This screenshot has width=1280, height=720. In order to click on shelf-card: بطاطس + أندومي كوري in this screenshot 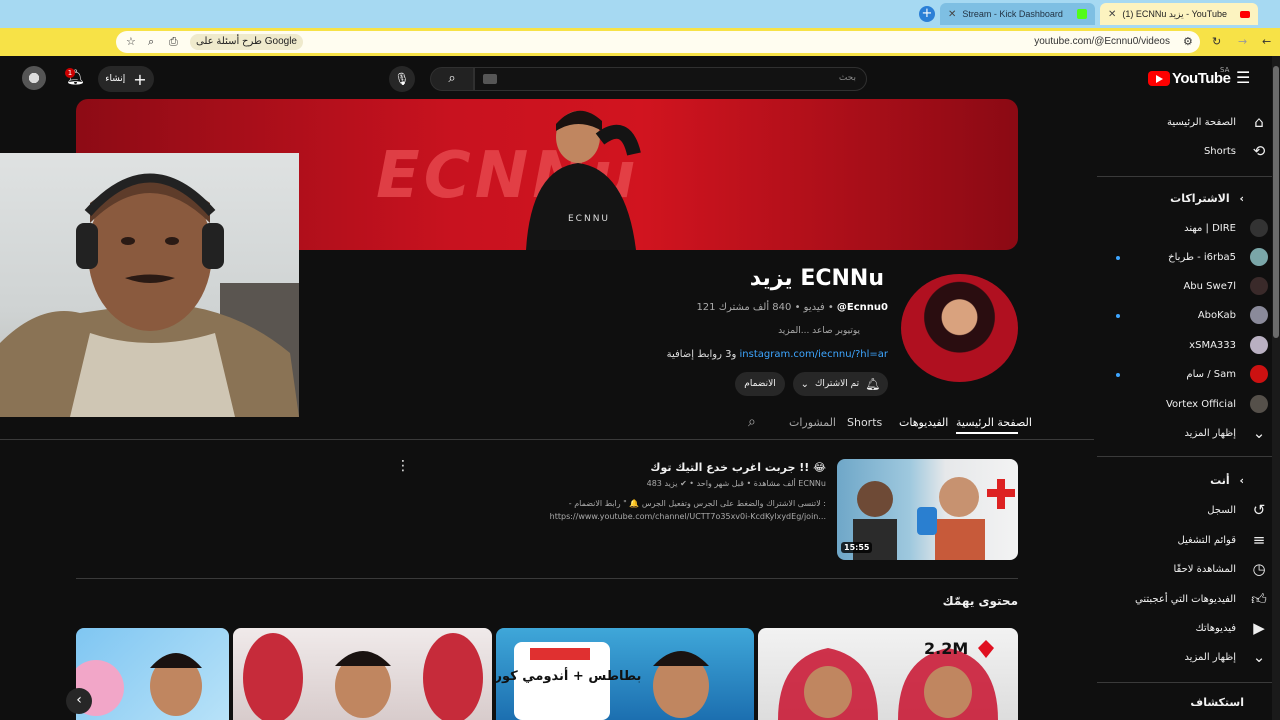, I will do `click(625, 674)`.